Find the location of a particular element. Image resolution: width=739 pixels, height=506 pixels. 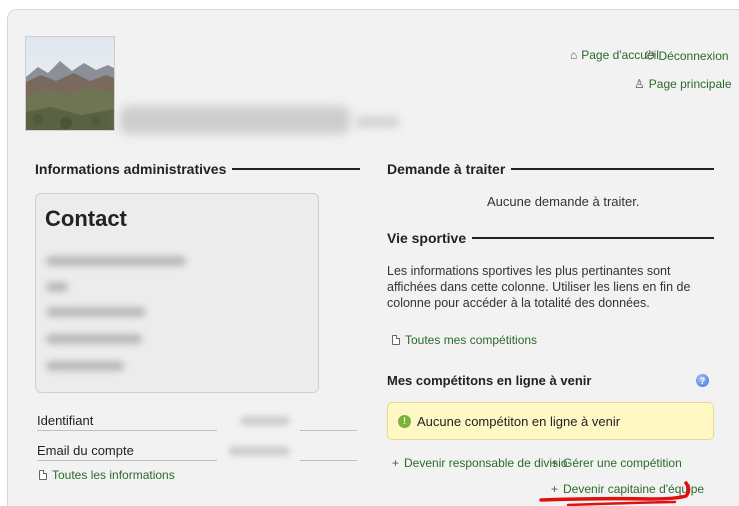

field-label-identifier: Identifiant is located at coordinates (65, 420).